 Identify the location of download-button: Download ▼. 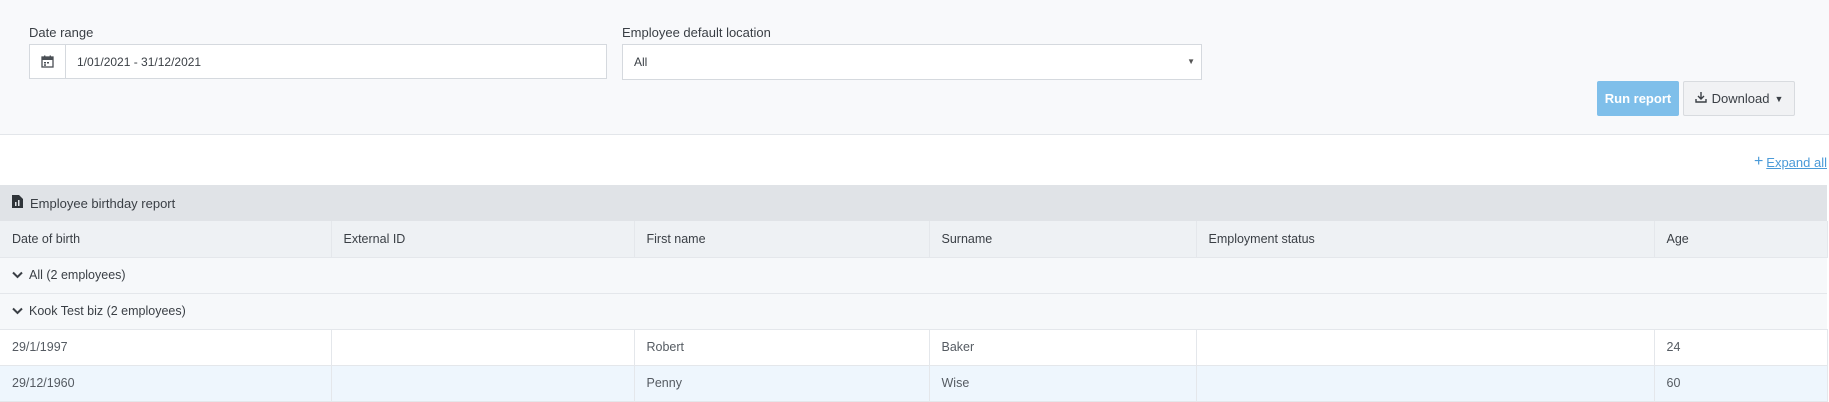
(1739, 98).